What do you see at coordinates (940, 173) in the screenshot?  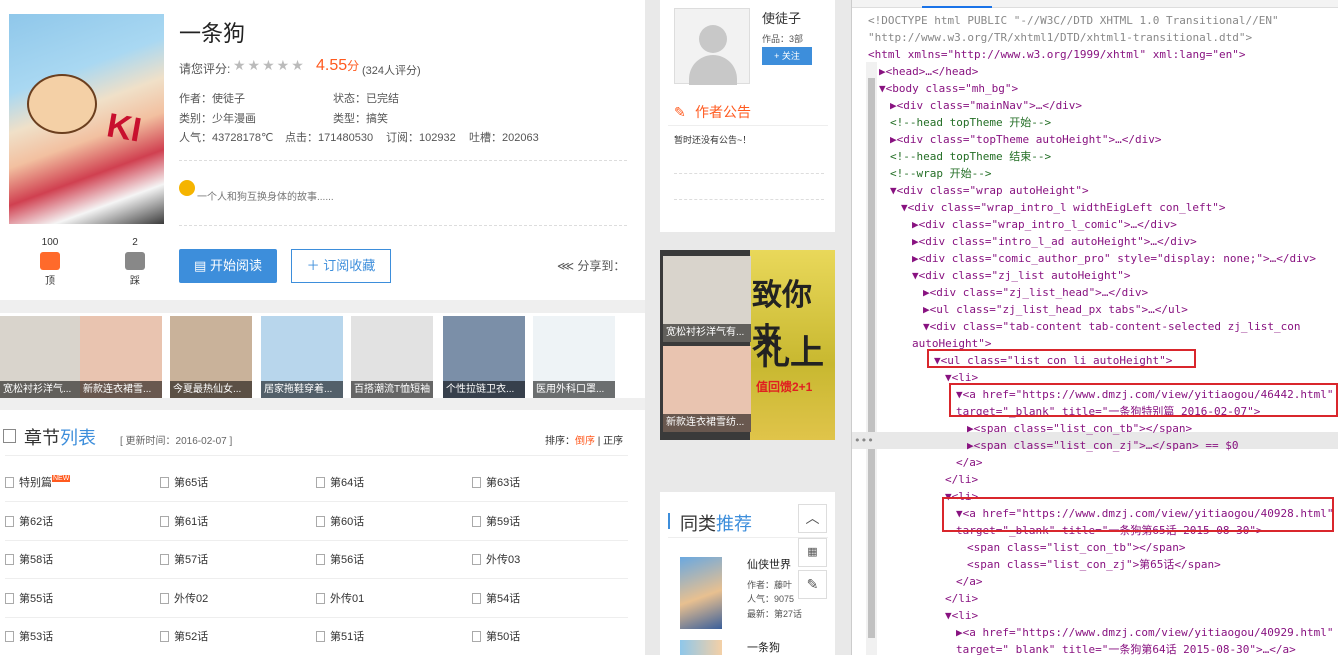 I see `dom-node-line: <!--wrap 开始-->` at bounding box center [940, 173].